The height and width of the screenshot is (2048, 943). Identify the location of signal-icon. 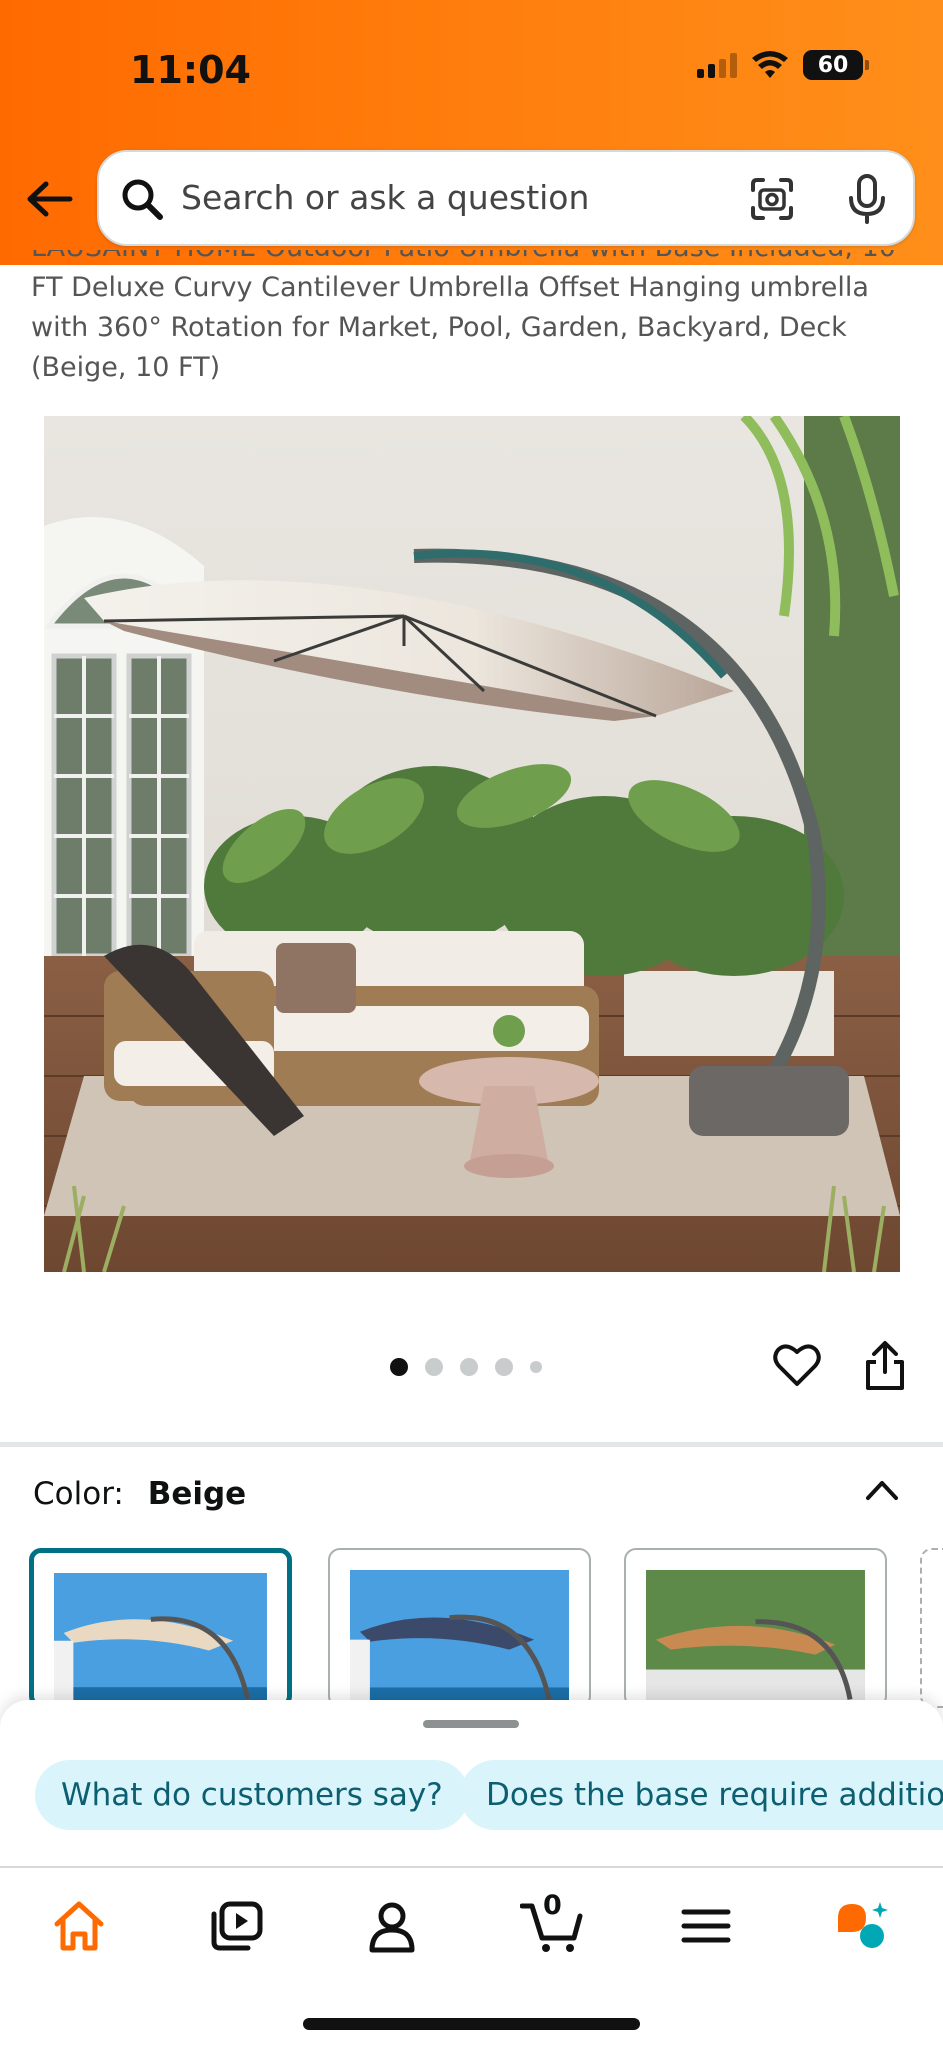
(717, 65).